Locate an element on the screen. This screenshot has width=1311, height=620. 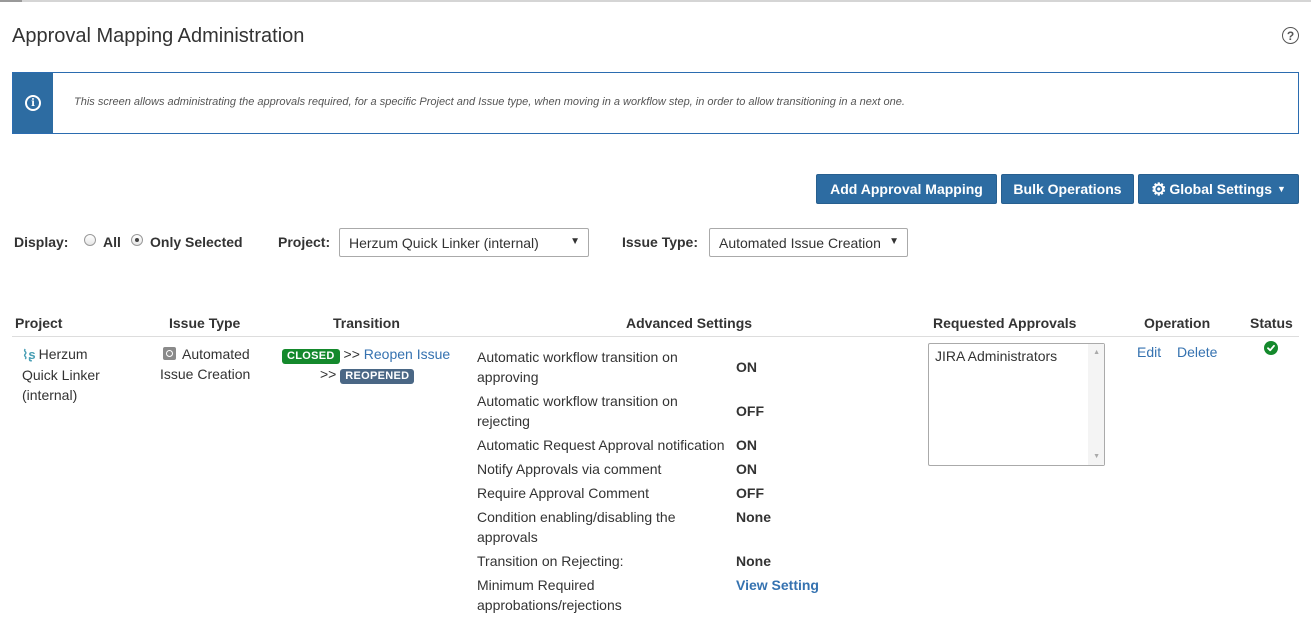
page-title: Approval Mapping Administration is located at coordinates (158, 36).